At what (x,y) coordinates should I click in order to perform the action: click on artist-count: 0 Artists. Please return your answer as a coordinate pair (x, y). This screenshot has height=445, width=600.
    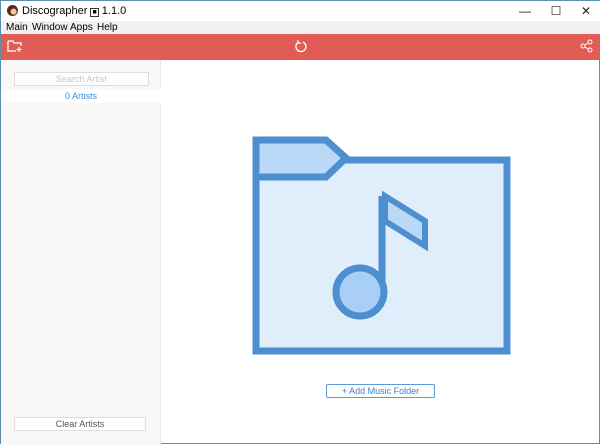
    Looking at the image, I should click on (81, 96).